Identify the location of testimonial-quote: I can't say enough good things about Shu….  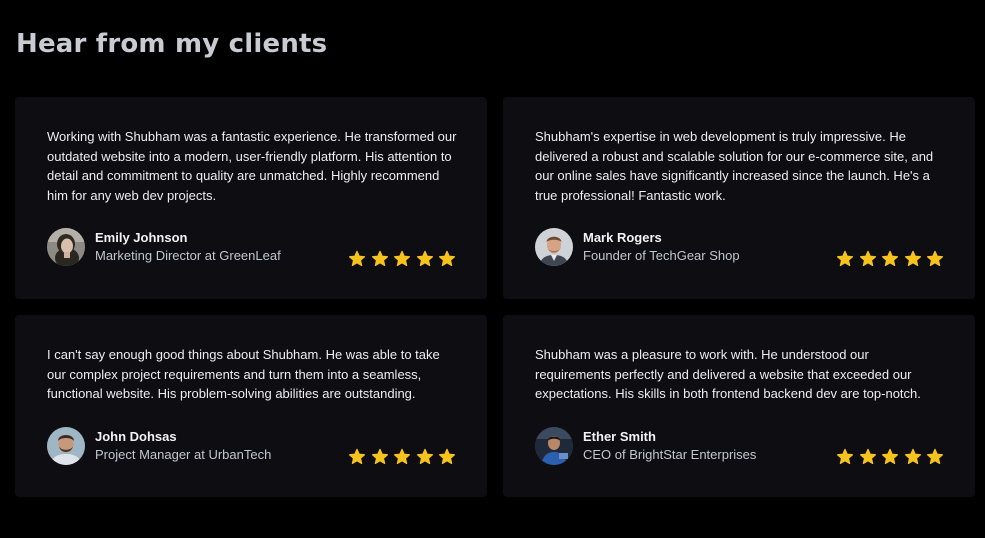
(243, 374).